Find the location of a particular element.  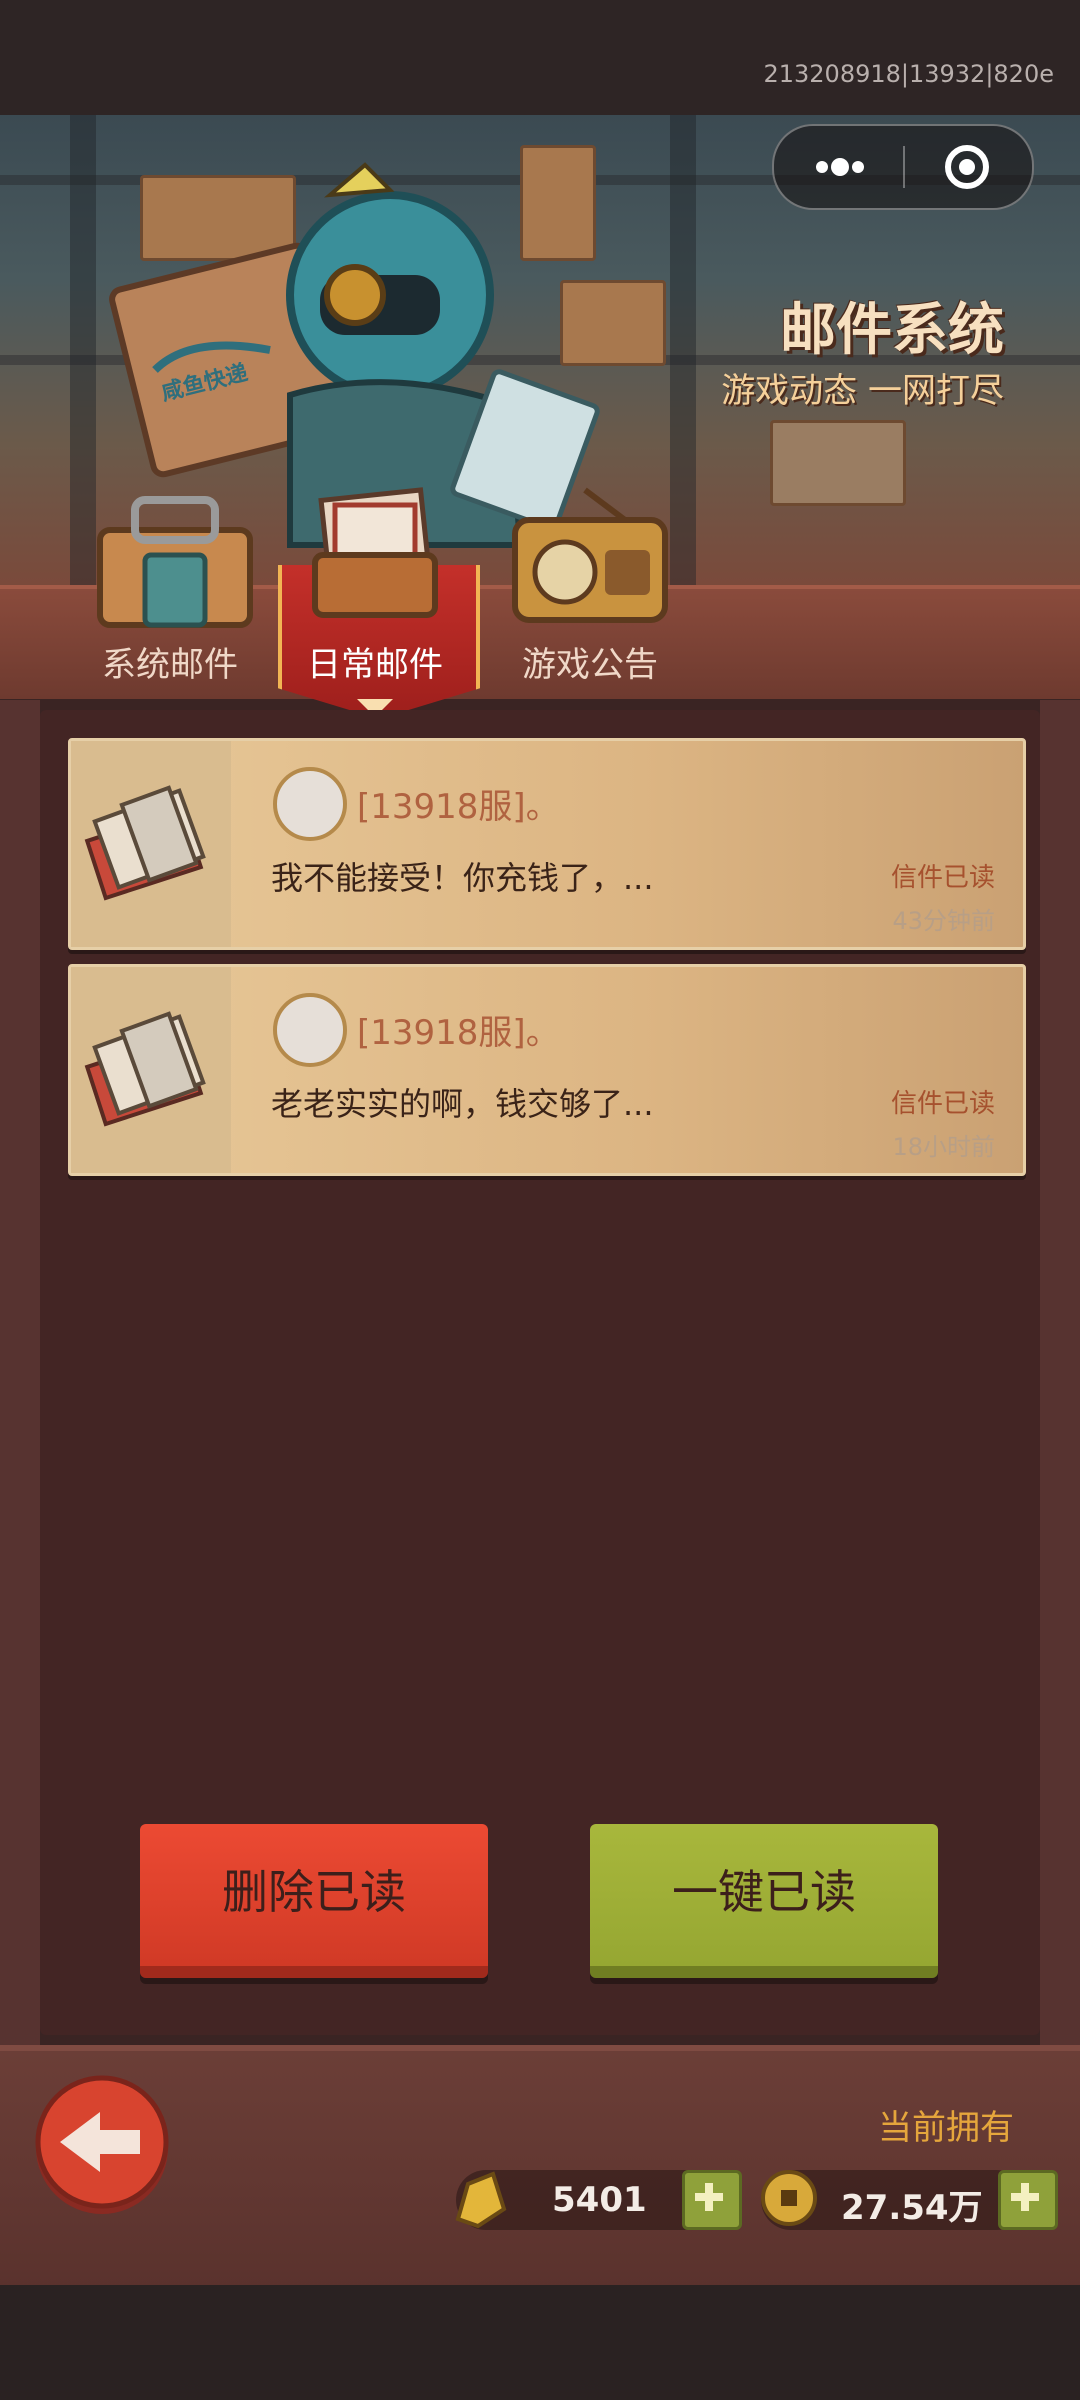

mini-program-capsule is located at coordinates (903, 167).